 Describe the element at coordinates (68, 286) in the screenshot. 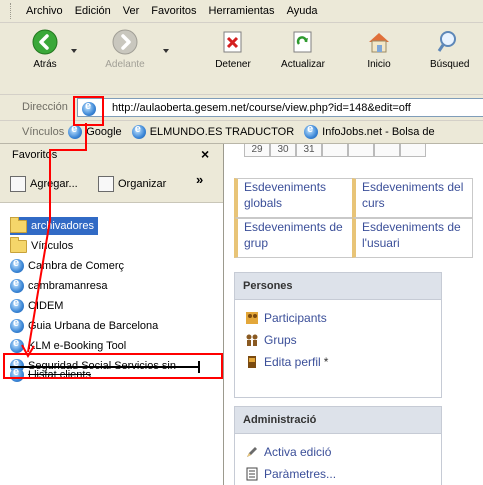

I see `favorite-label: cambramanresa` at that location.